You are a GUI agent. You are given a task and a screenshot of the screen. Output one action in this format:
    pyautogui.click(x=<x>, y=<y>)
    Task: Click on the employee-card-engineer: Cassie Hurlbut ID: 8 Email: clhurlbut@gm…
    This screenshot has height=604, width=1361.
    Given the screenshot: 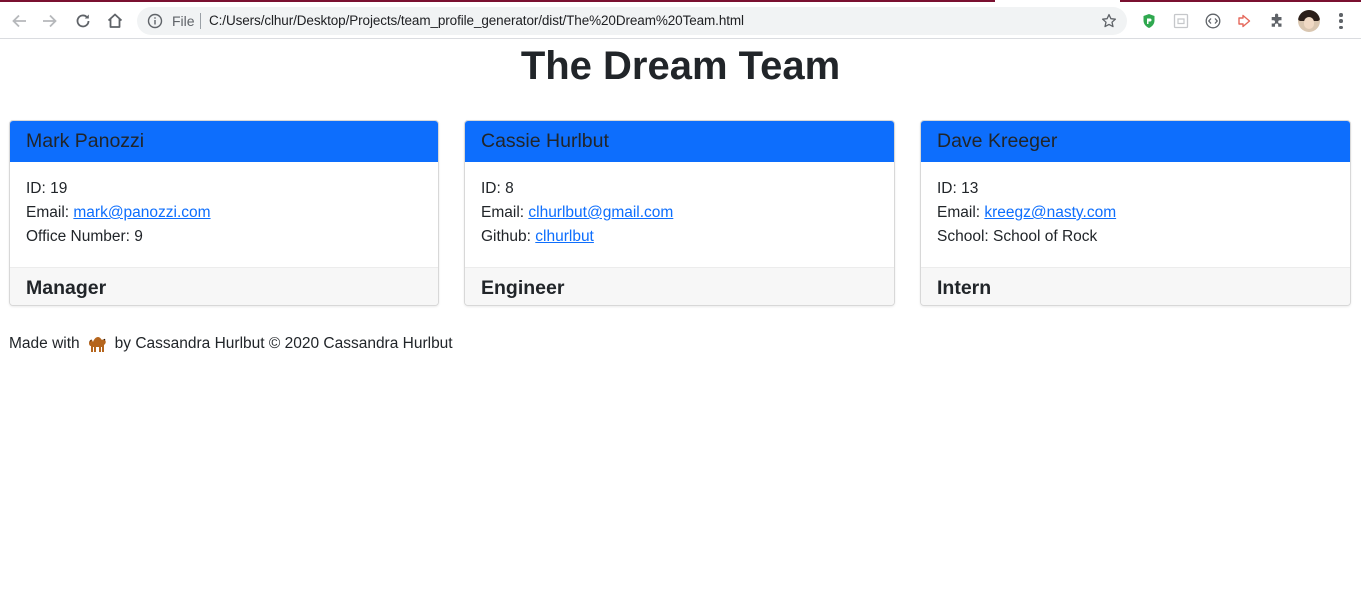 What is the action you would take?
    pyautogui.click(x=679, y=213)
    